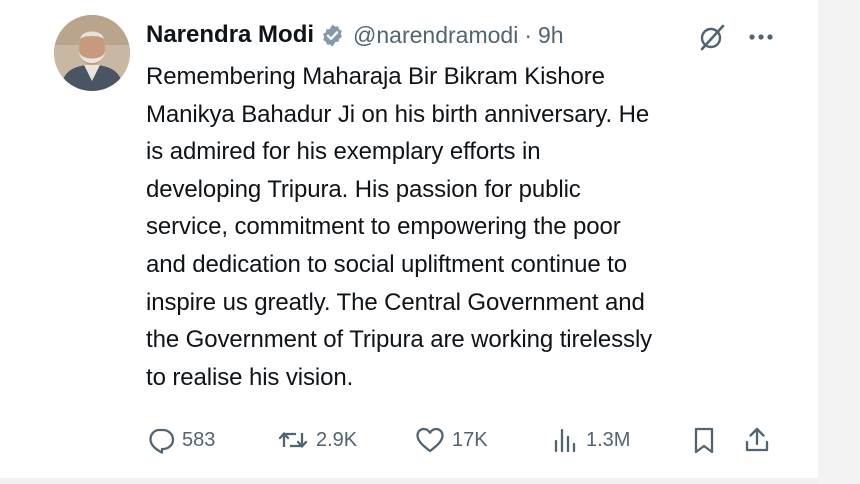 The width and height of the screenshot is (860, 484). I want to click on heart-icon, so click(430, 440).